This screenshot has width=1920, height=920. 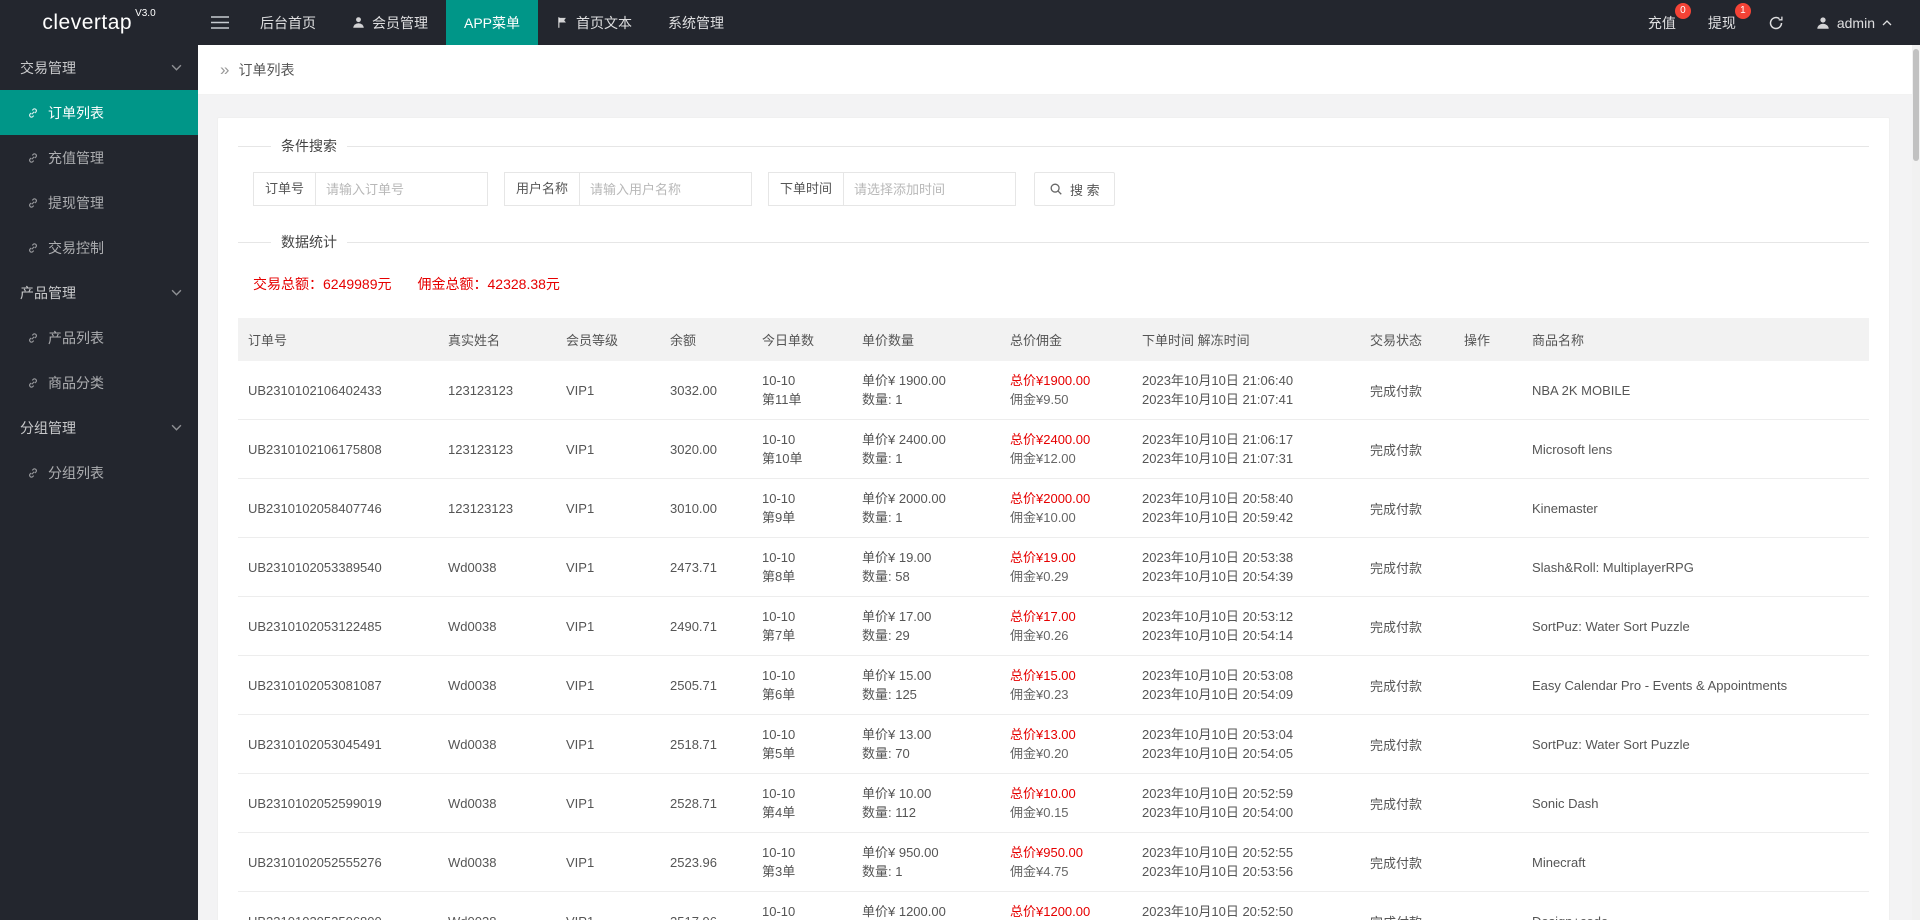 I want to click on unit-price: 单价¥ 15.00, so click(x=897, y=675).